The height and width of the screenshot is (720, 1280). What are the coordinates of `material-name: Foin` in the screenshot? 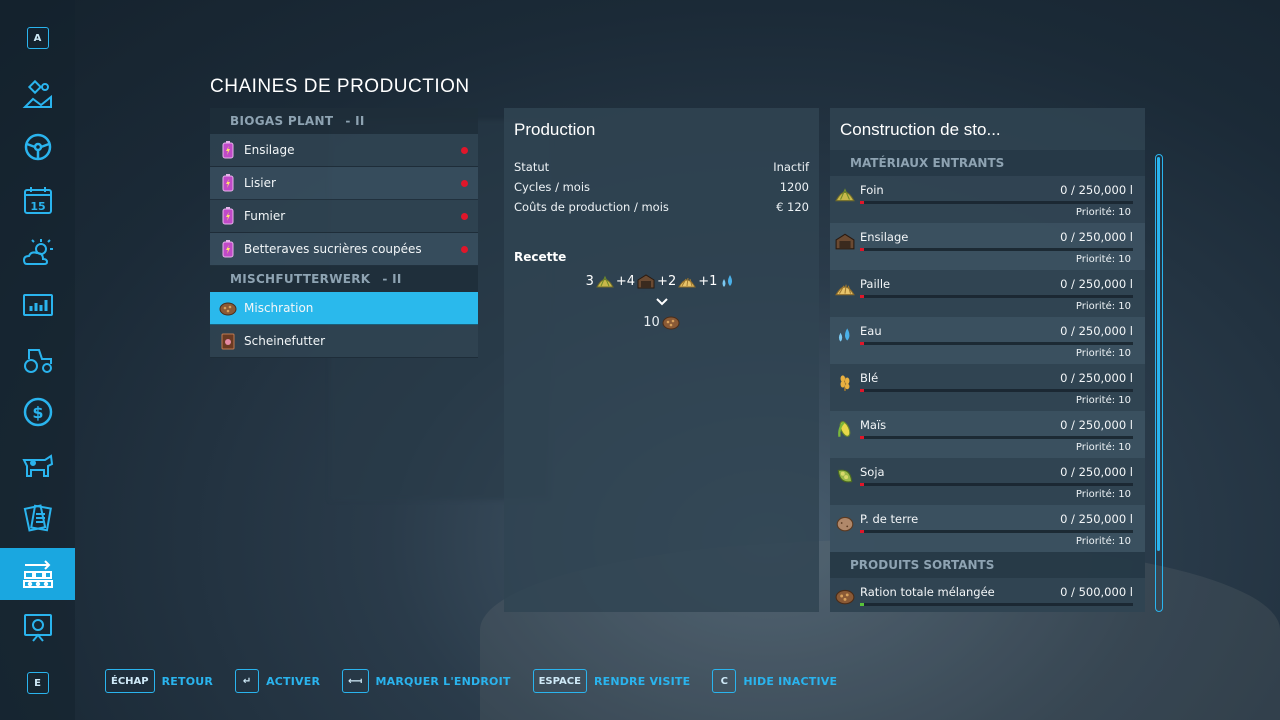 It's located at (872, 190).